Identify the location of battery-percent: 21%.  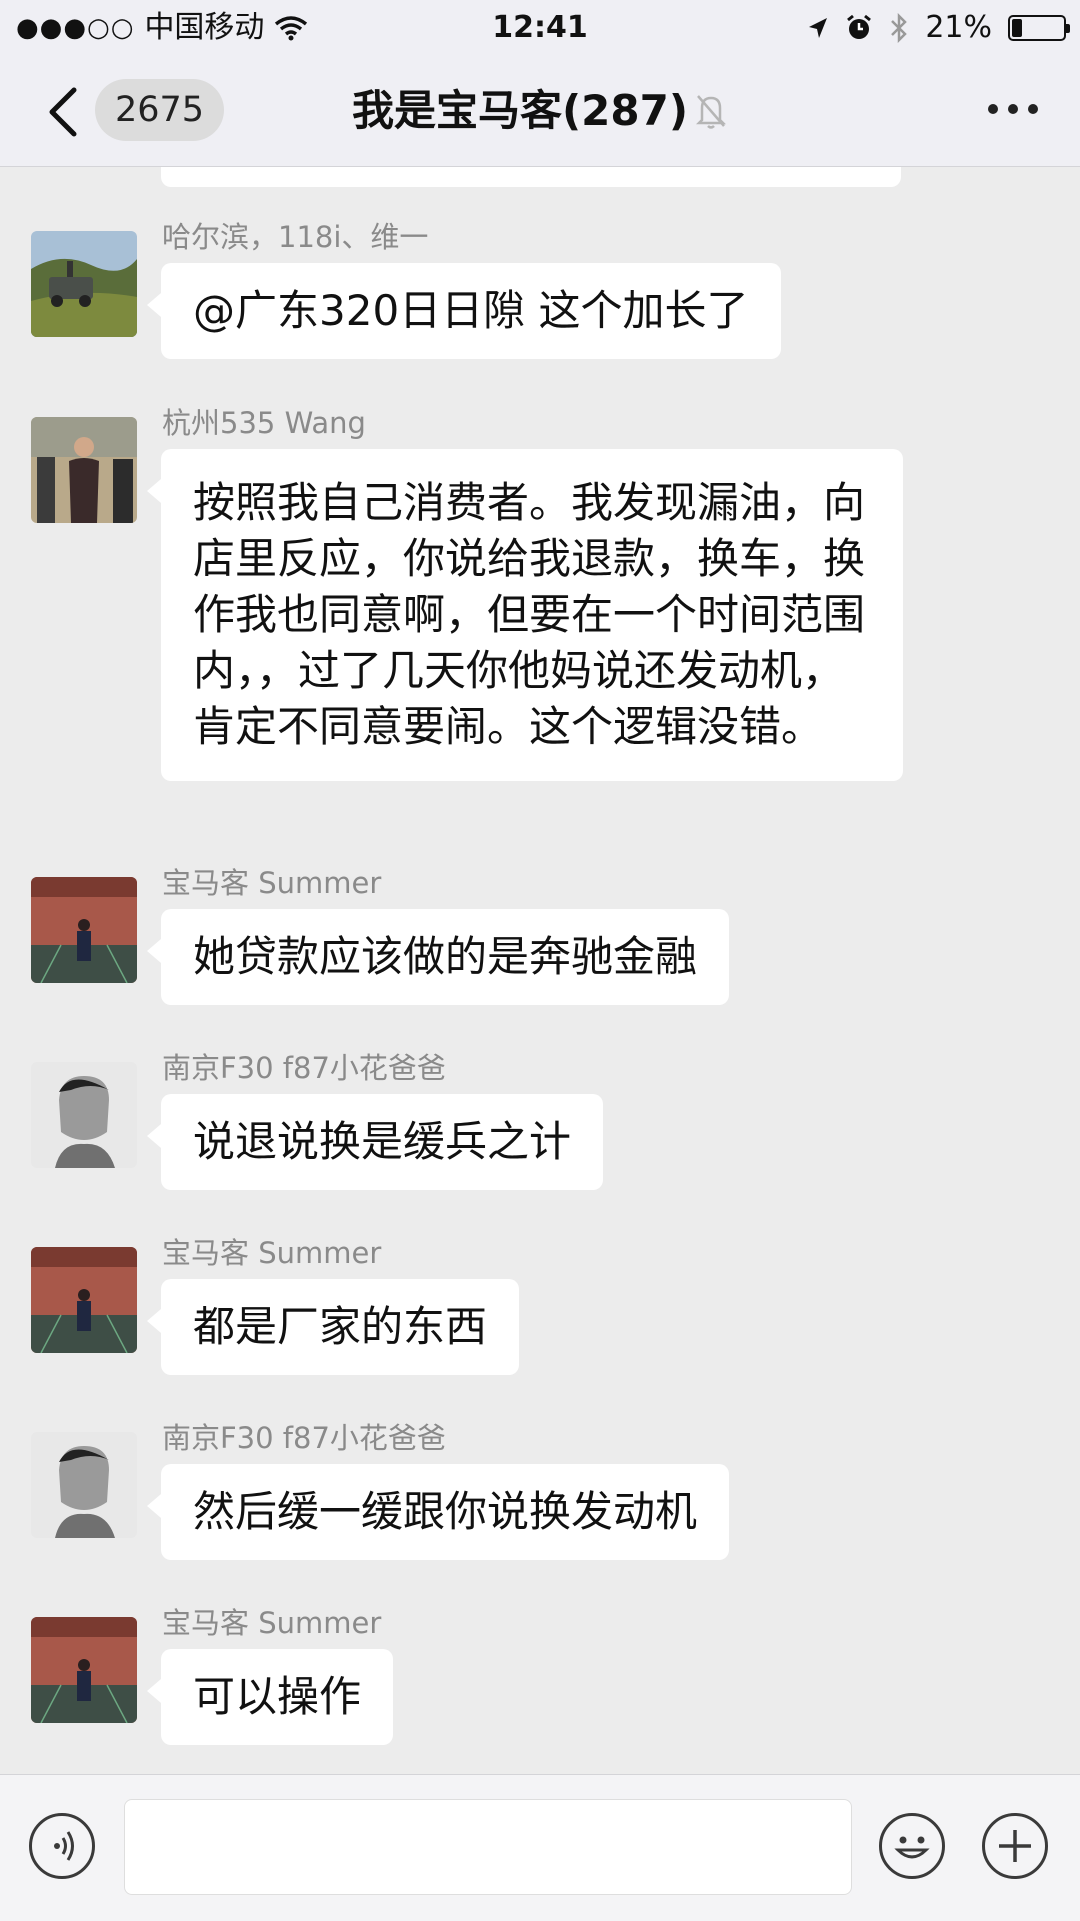
(958, 27).